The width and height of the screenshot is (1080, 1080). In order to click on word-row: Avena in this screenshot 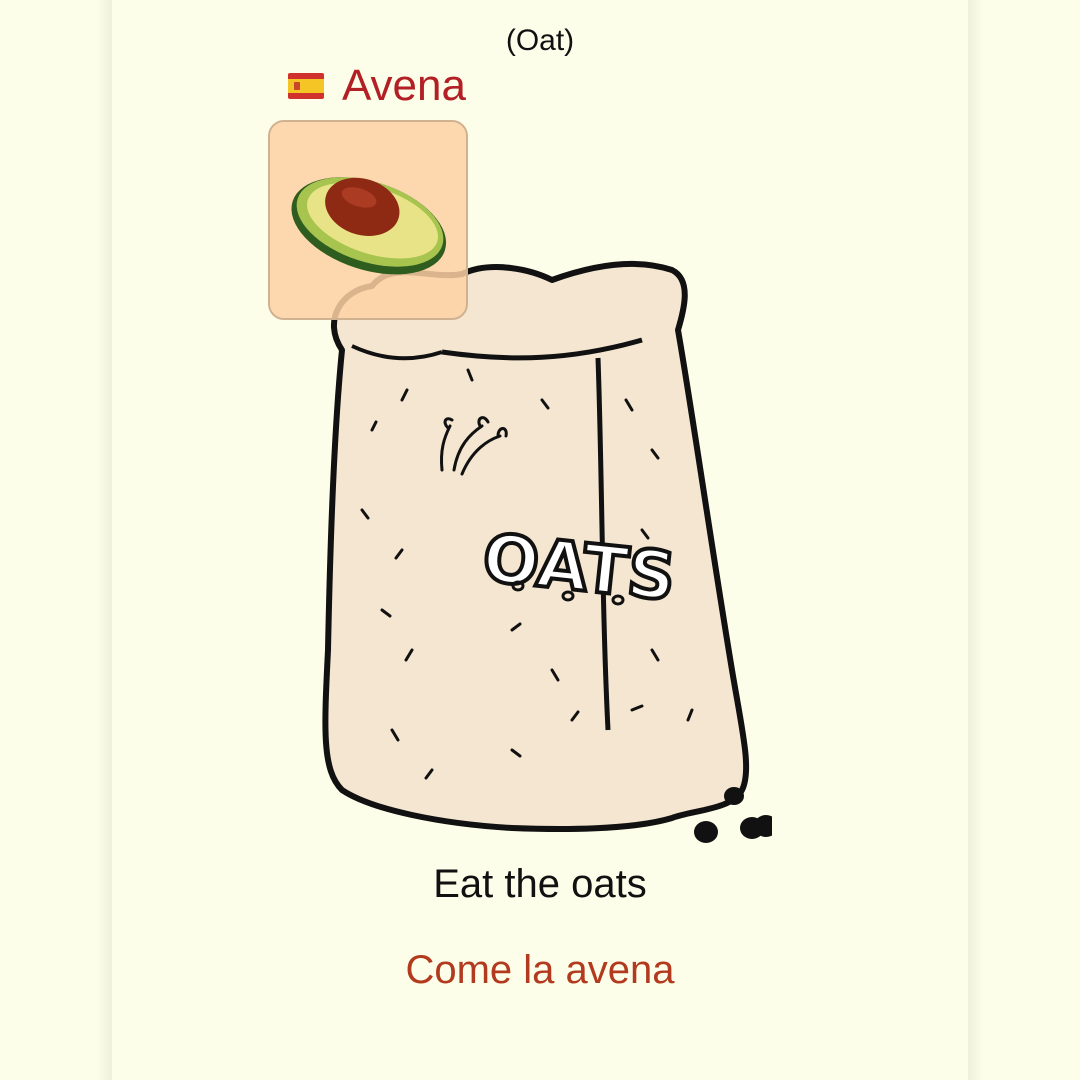, I will do `click(377, 86)`.